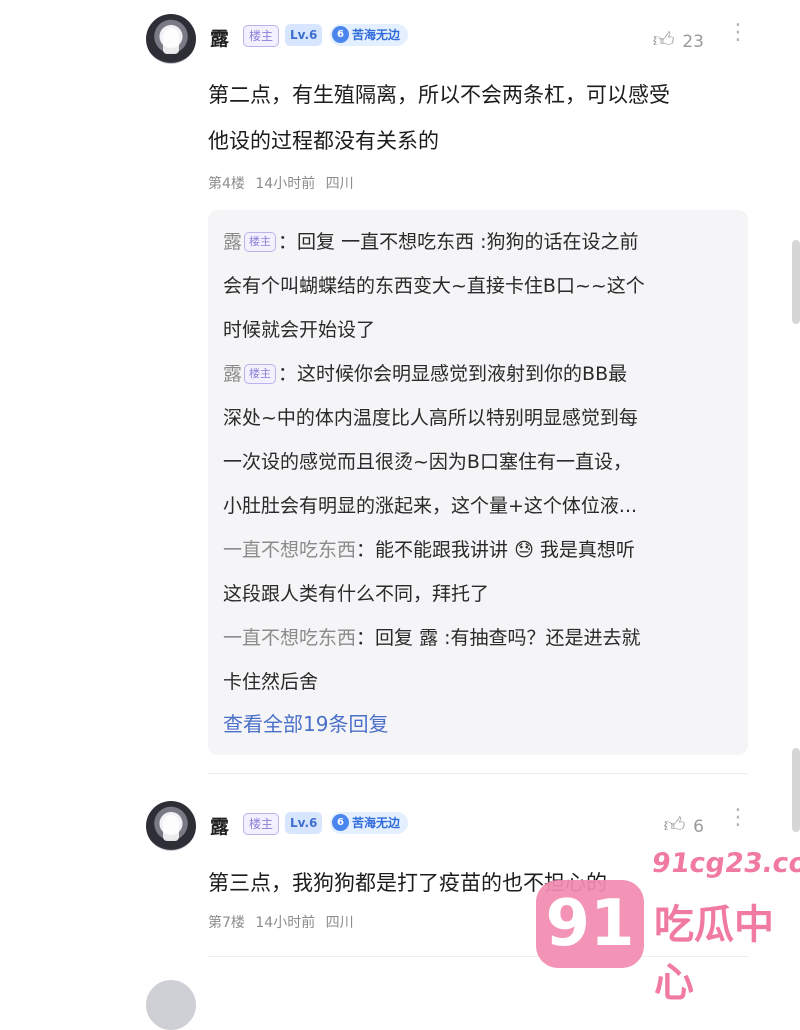 The width and height of the screenshot is (800, 1030). What do you see at coordinates (439, 95) in the screenshot?
I see `comment-text-line: 第二点，有生殖隔离，所以不会两条杠，可以感受` at bounding box center [439, 95].